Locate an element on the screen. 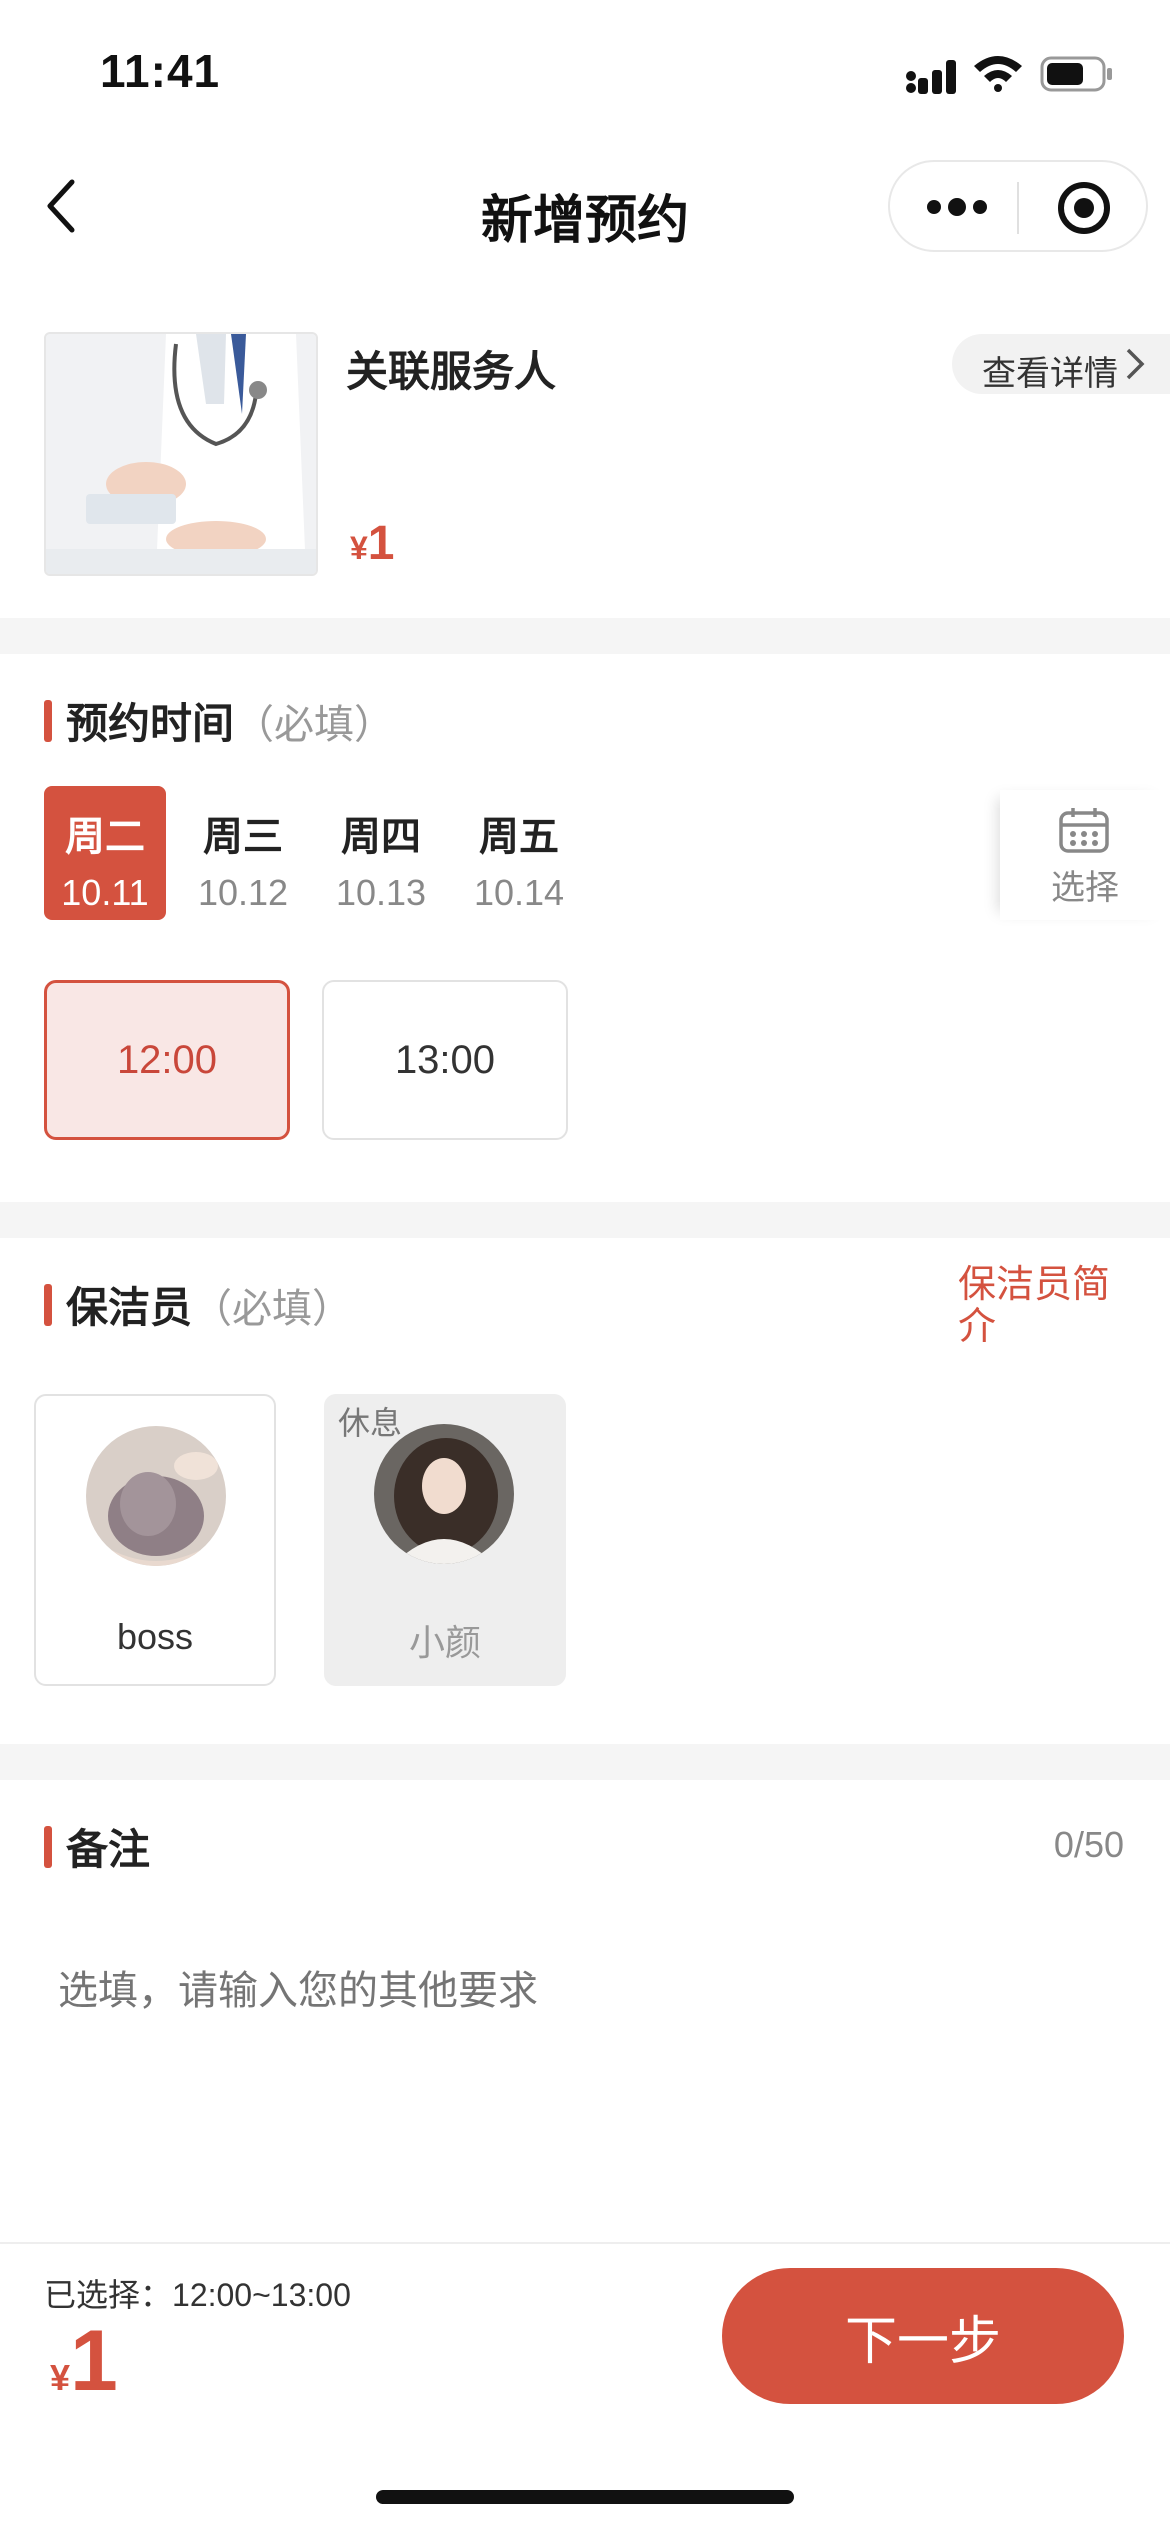  date-day: 周二 is located at coordinates (105, 837).